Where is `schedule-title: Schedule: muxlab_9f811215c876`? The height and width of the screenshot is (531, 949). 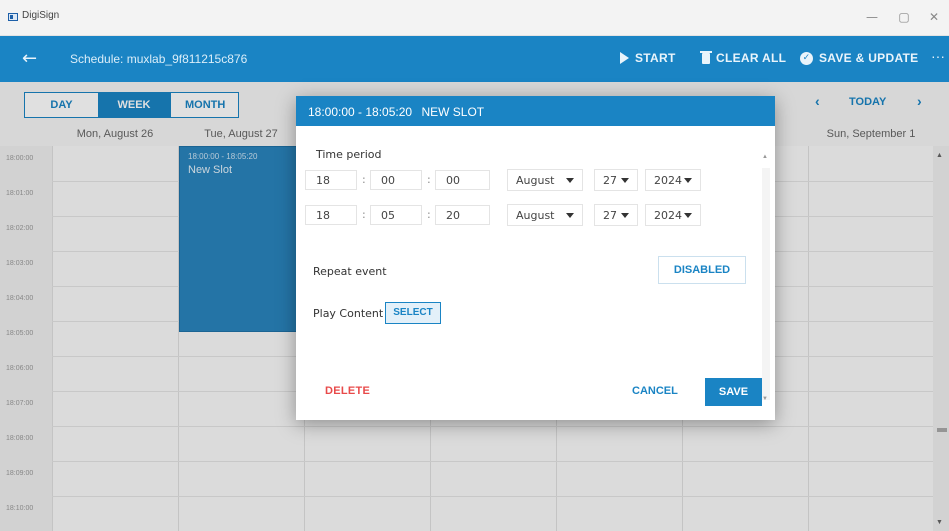
schedule-title: Schedule: muxlab_9f811215c876 is located at coordinates (159, 59).